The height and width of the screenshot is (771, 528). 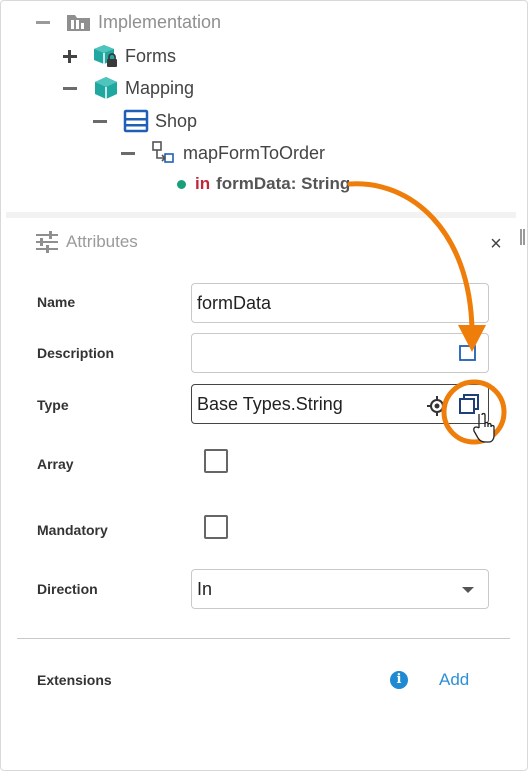 I want to click on direction-value: In, so click(x=205, y=588).